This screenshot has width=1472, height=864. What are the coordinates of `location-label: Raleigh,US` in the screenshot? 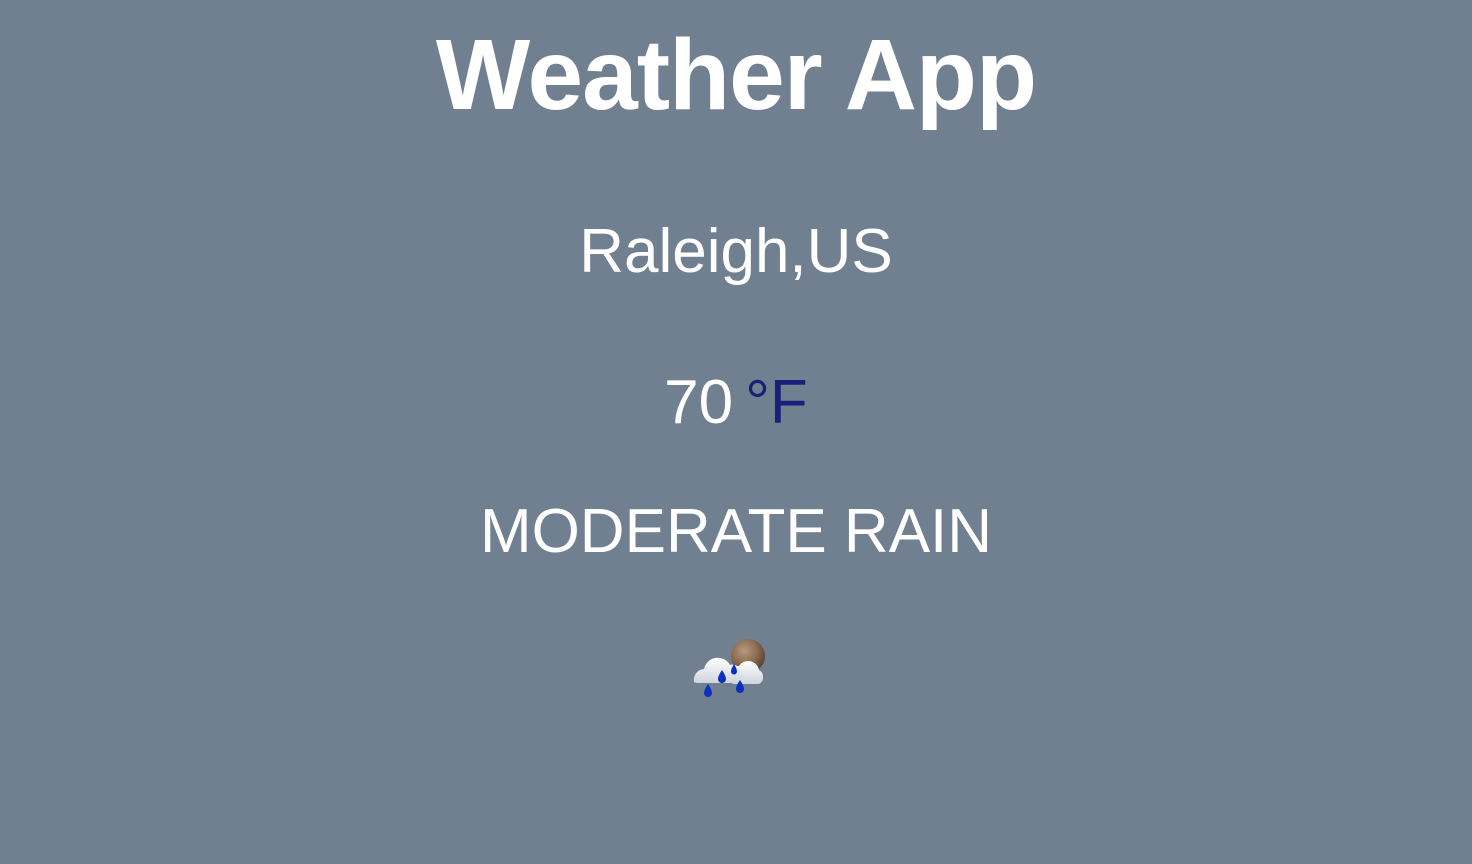 It's located at (736, 251).